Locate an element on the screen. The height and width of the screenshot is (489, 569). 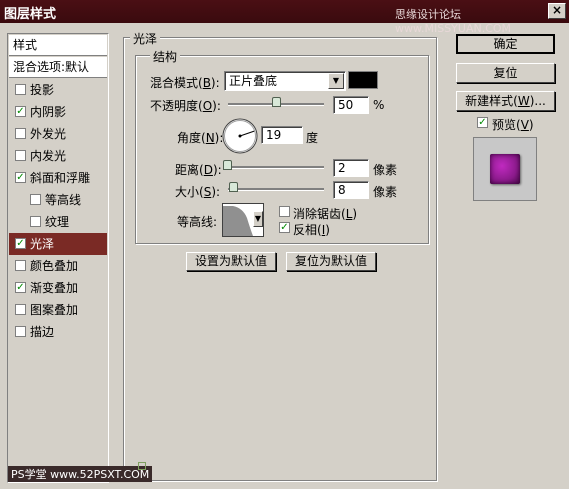
sidebar-item: 描边 is located at coordinates (58, 332).